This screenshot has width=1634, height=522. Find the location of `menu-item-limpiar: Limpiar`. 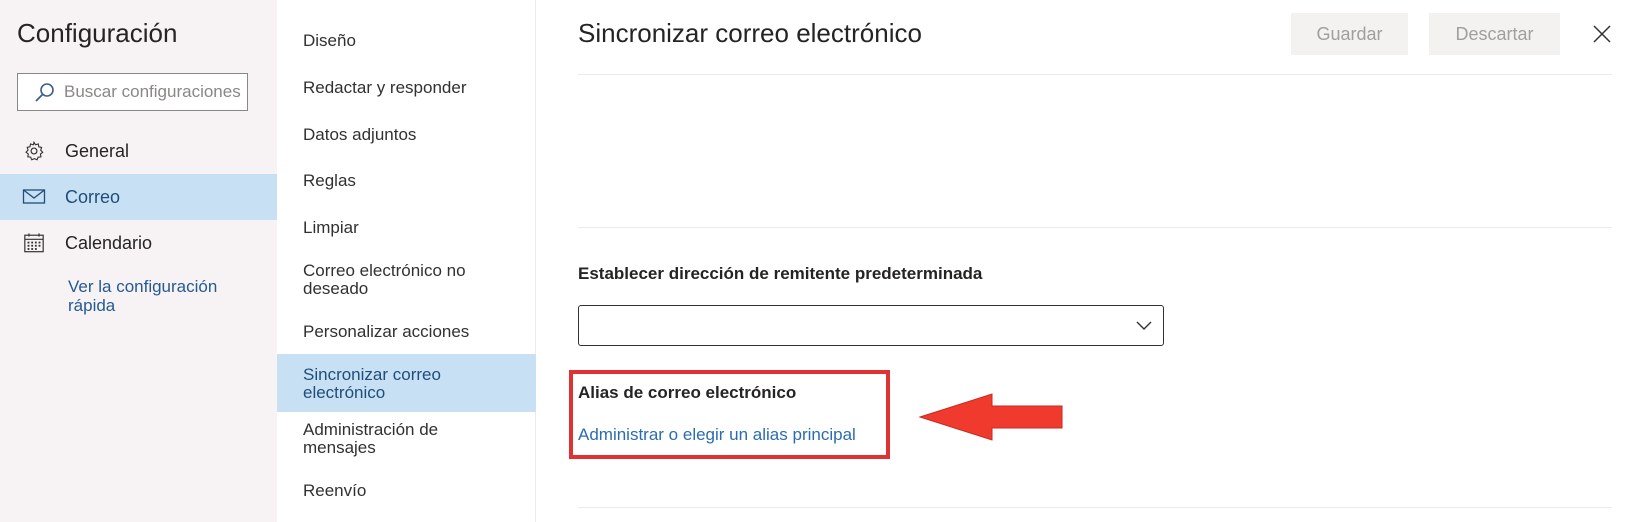

menu-item-limpiar: Limpiar is located at coordinates (406, 228).